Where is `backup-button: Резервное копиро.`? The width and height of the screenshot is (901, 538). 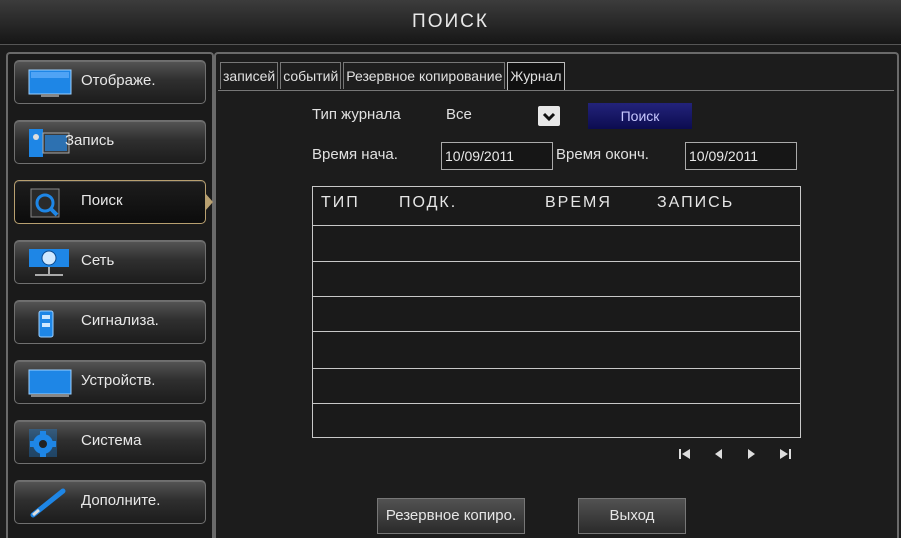
backup-button: Резервное копиро. is located at coordinates (451, 516).